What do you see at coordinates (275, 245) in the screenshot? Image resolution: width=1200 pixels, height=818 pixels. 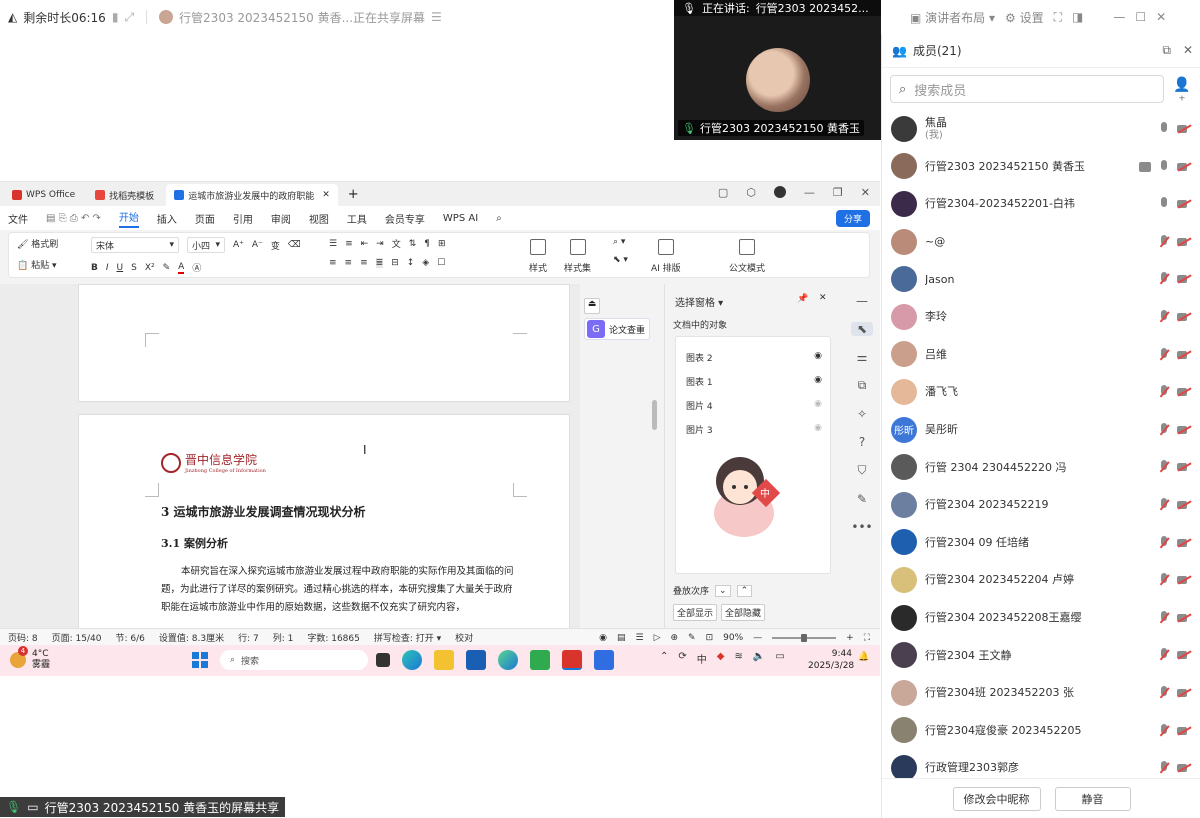 I see `phonetic-icon: 变` at bounding box center [275, 245].